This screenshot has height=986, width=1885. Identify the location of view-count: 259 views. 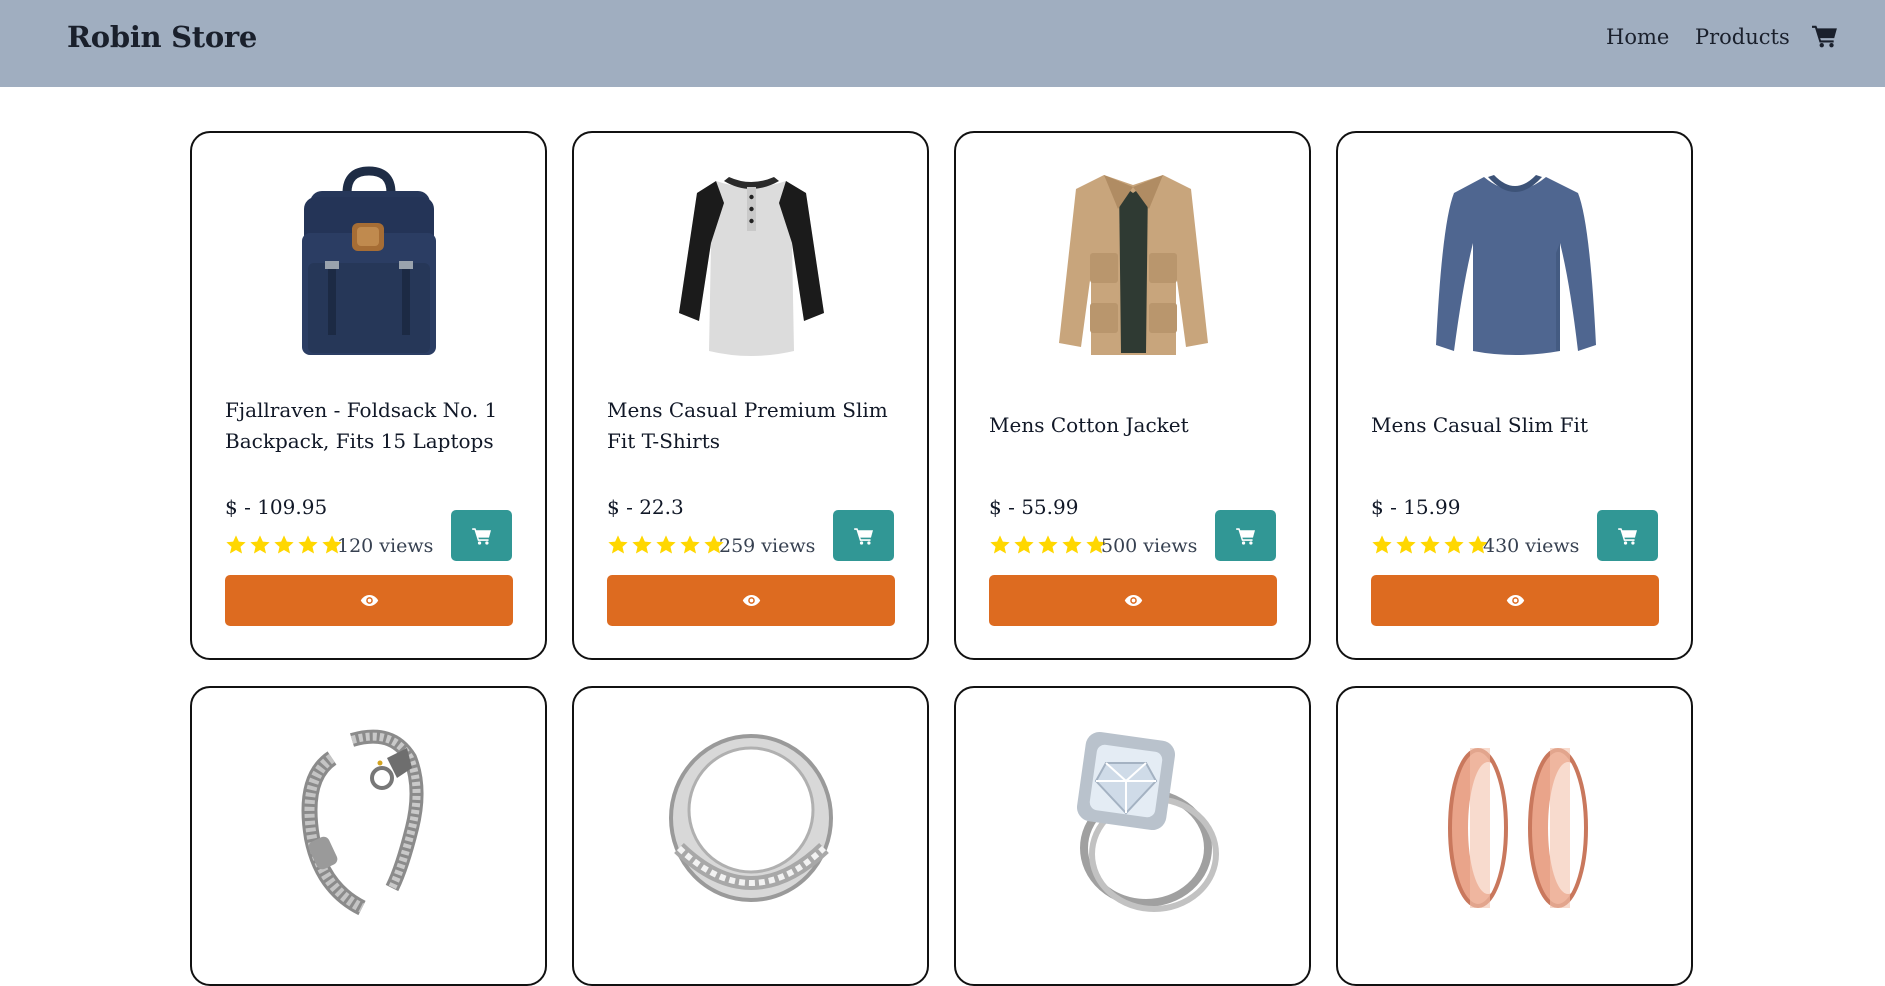
(767, 546).